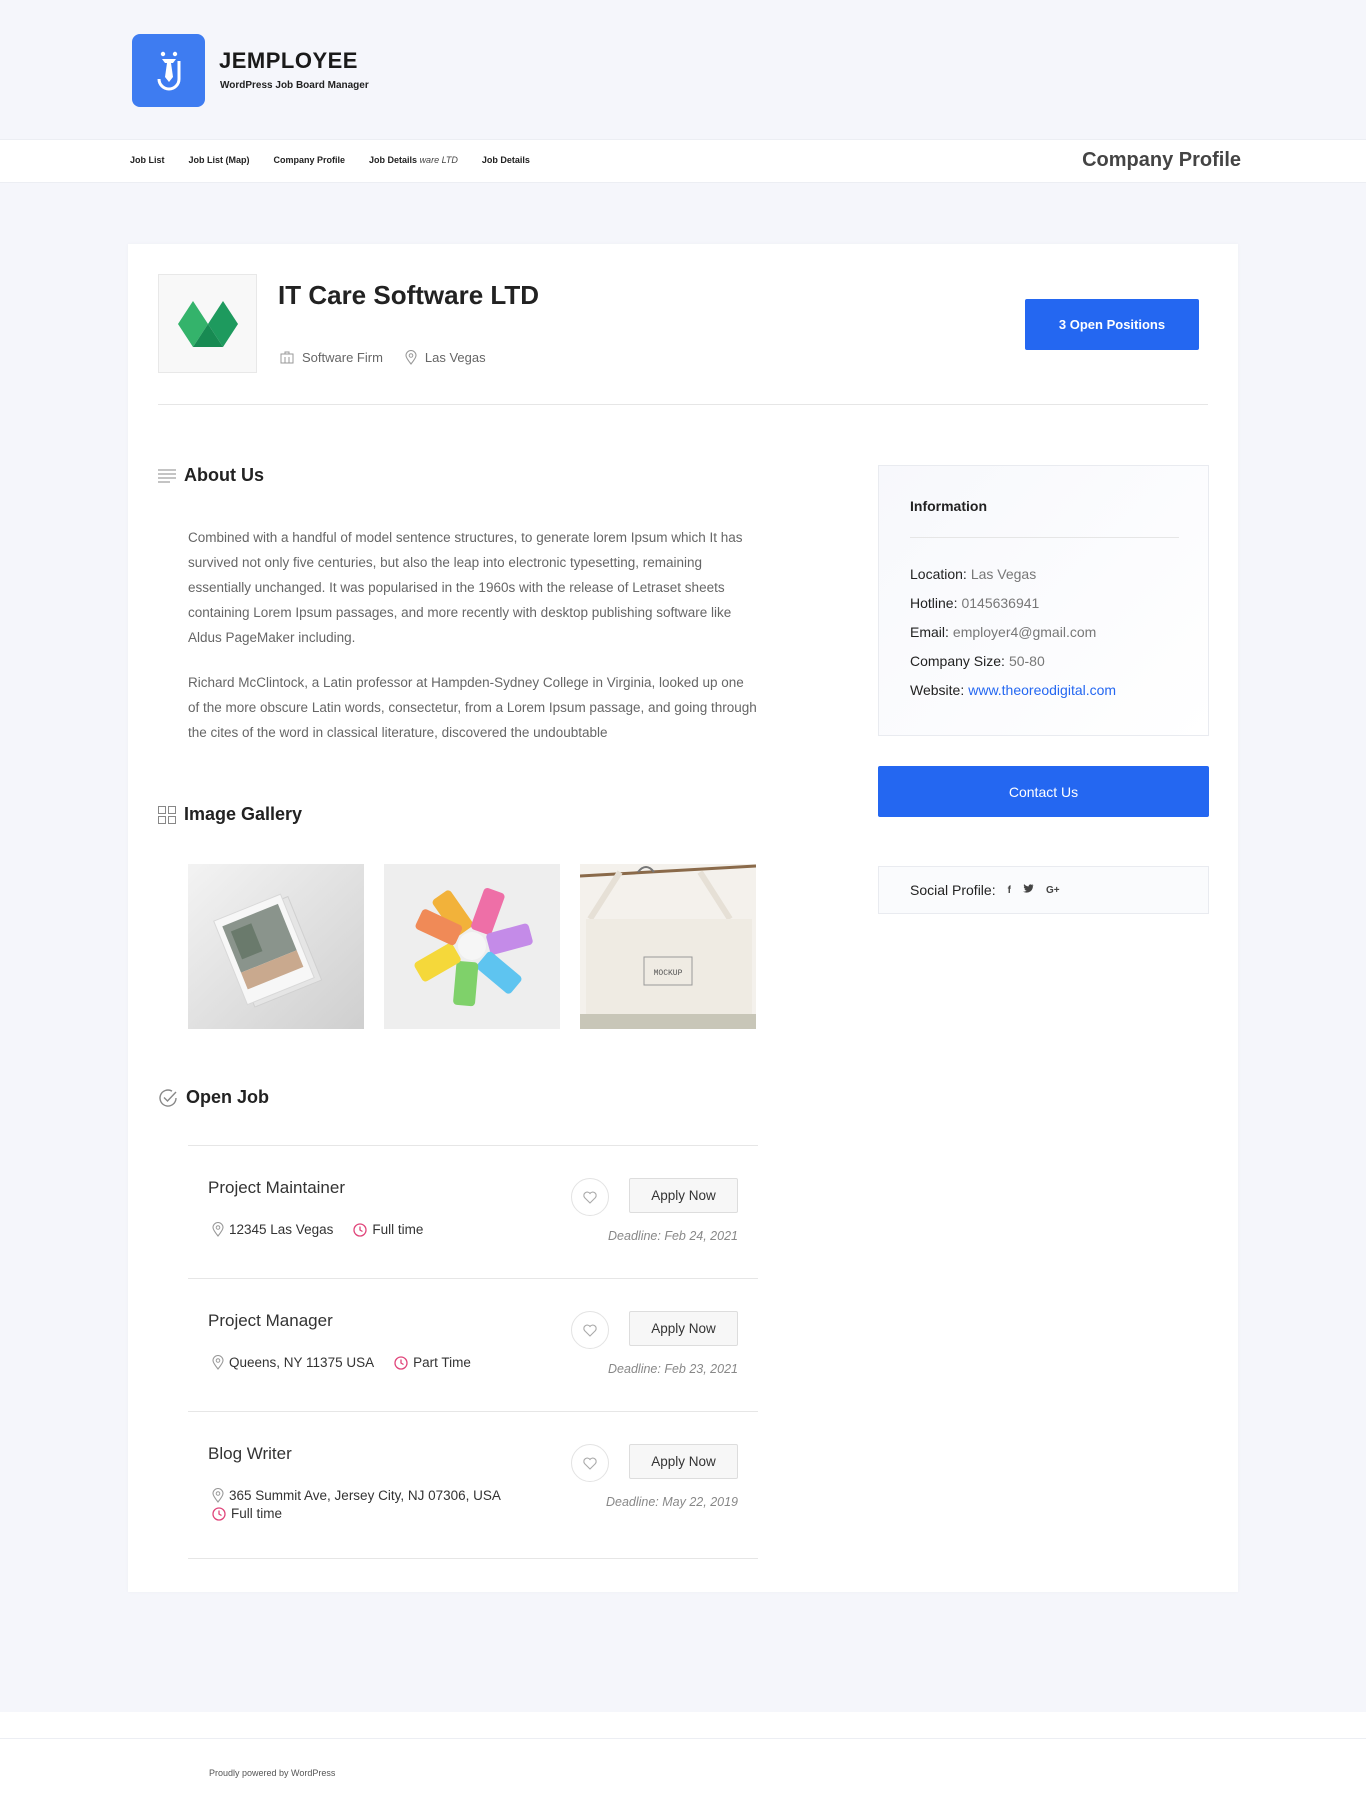 The height and width of the screenshot is (1798, 1366). I want to click on google-plus-icon: G+, so click(1053, 890).